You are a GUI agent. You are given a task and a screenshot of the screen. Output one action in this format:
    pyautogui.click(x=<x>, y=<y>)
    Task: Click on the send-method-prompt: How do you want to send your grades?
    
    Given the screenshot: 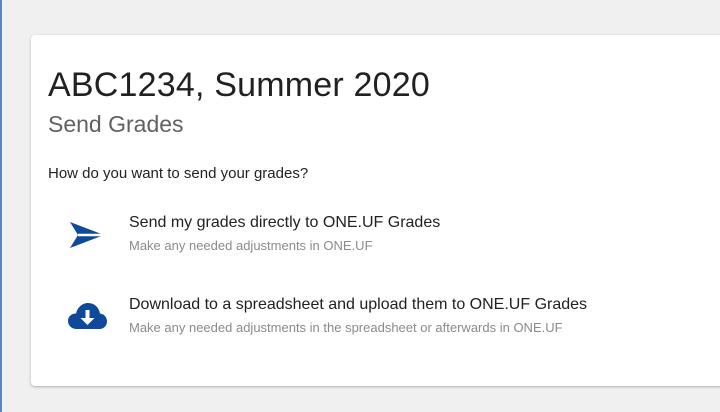 What is the action you would take?
    pyautogui.click(x=178, y=173)
    